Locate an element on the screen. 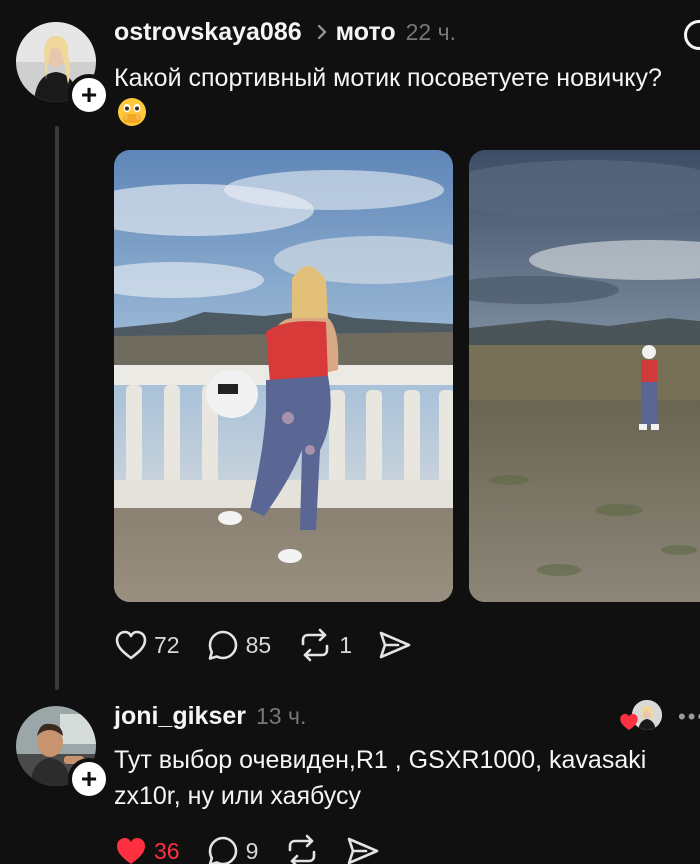 Image resolution: width=700 pixels, height=864 pixels. reply-comment-count: 9 is located at coordinates (252, 850).